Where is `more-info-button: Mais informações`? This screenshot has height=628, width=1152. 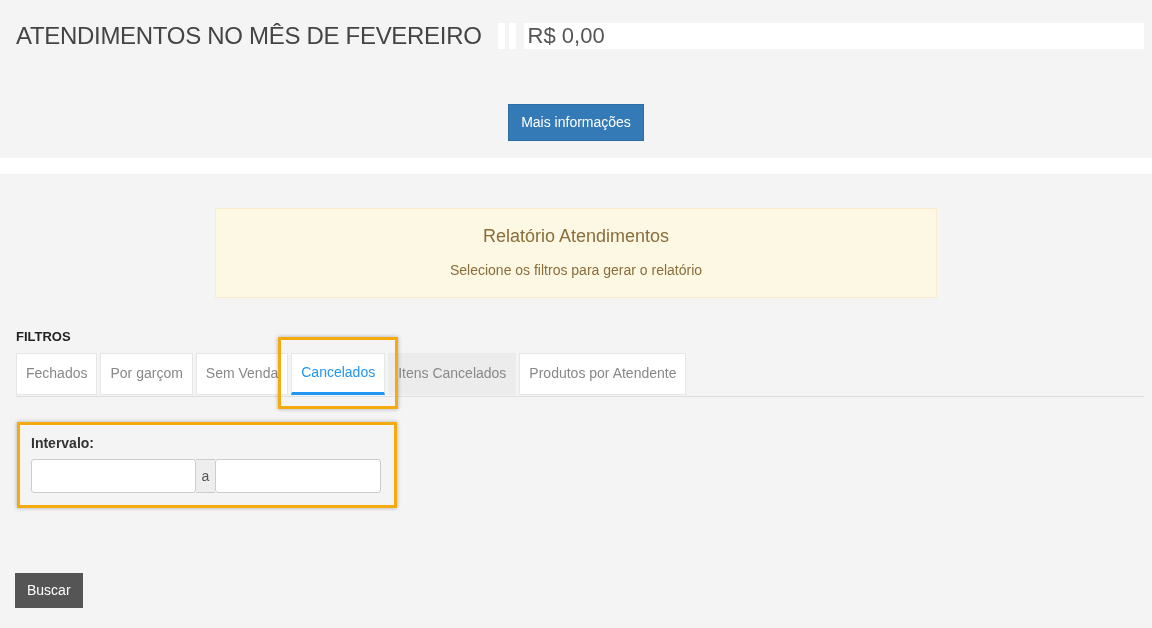 more-info-button: Mais informações is located at coordinates (576, 122).